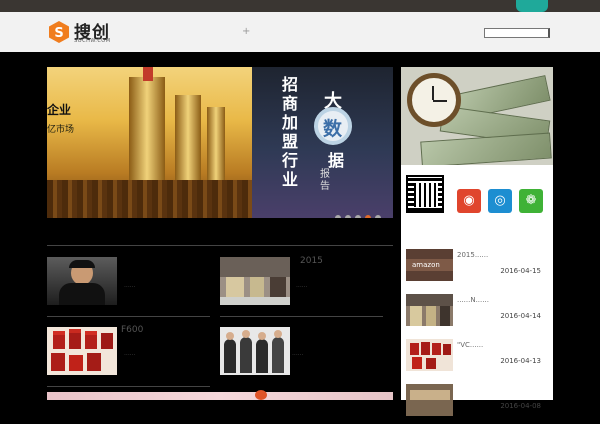  What do you see at coordinates (532, 6) in the screenshot?
I see `top-pill-button` at bounding box center [532, 6].